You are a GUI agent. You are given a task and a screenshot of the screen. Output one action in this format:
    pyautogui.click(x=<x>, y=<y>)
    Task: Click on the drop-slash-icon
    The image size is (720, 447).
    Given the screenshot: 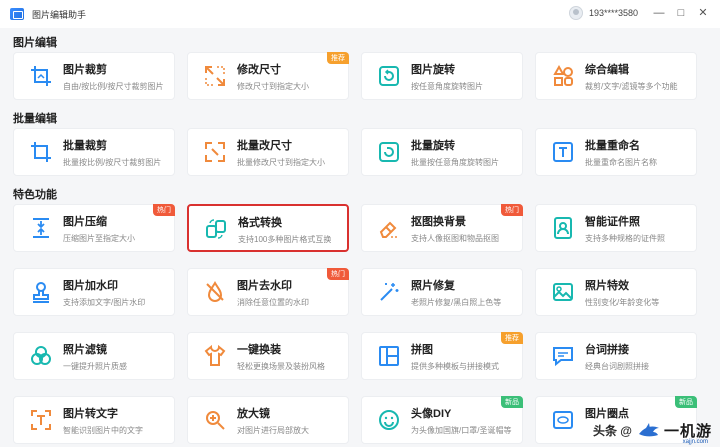 What is the action you would take?
    pyautogui.click(x=215, y=292)
    